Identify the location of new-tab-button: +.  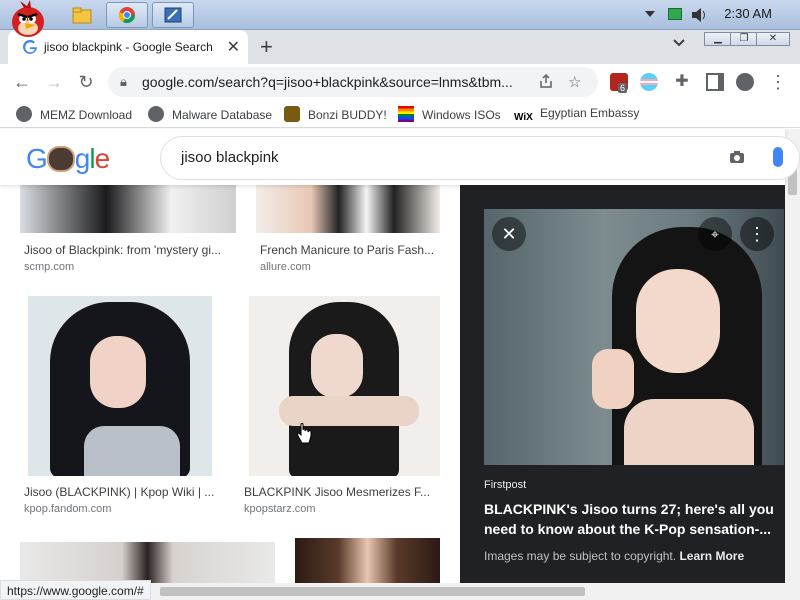
(266, 47).